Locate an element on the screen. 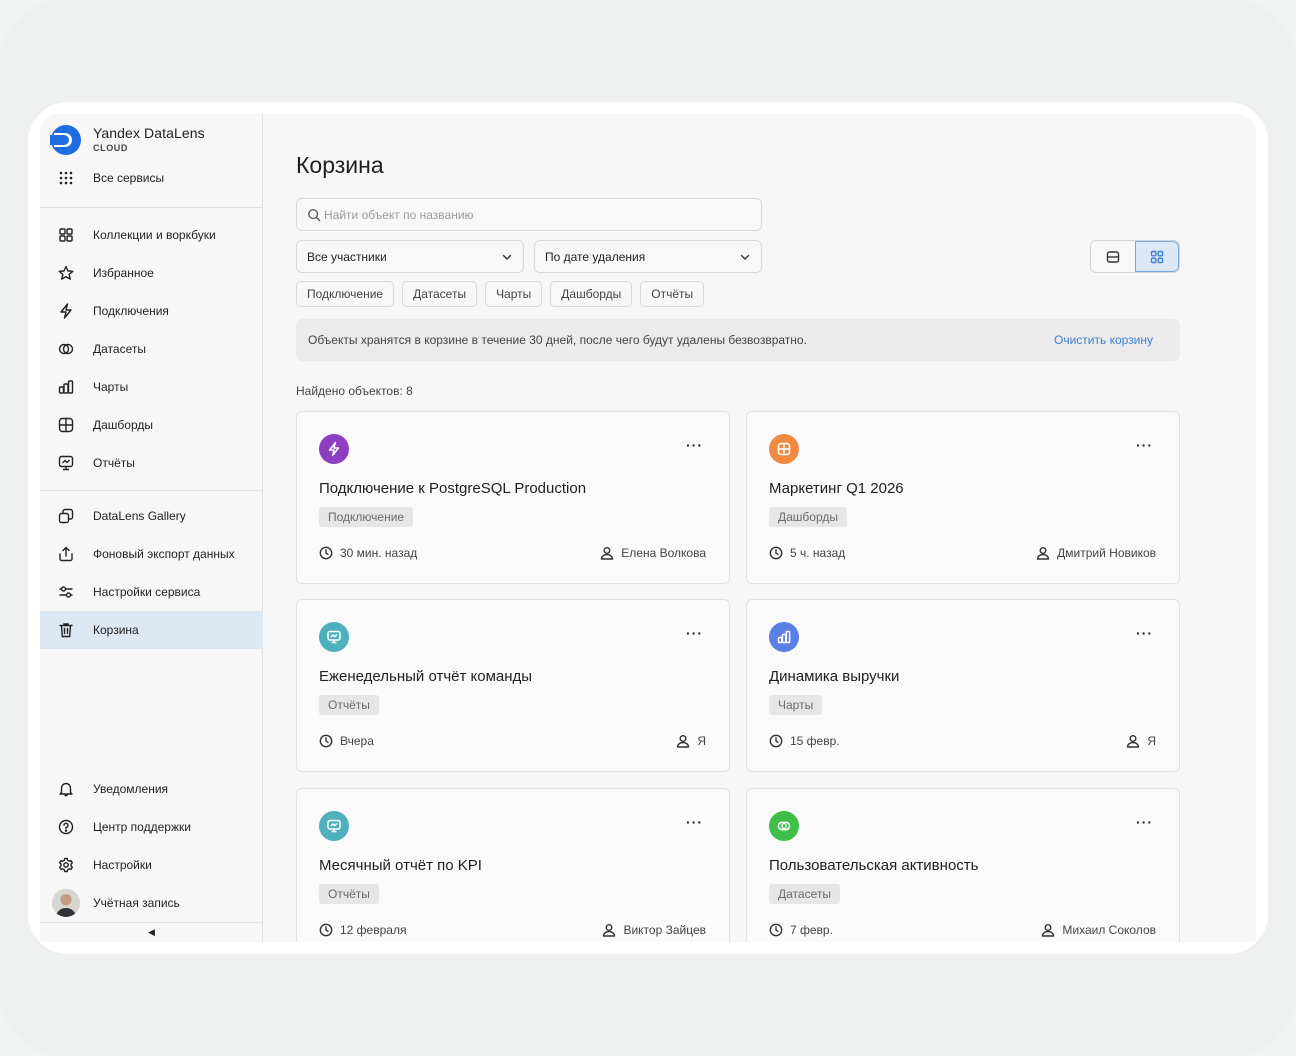 This screenshot has width=1296, height=1056. sidebar-item-collections: Коллекции и воркбуки is located at coordinates (151, 235).